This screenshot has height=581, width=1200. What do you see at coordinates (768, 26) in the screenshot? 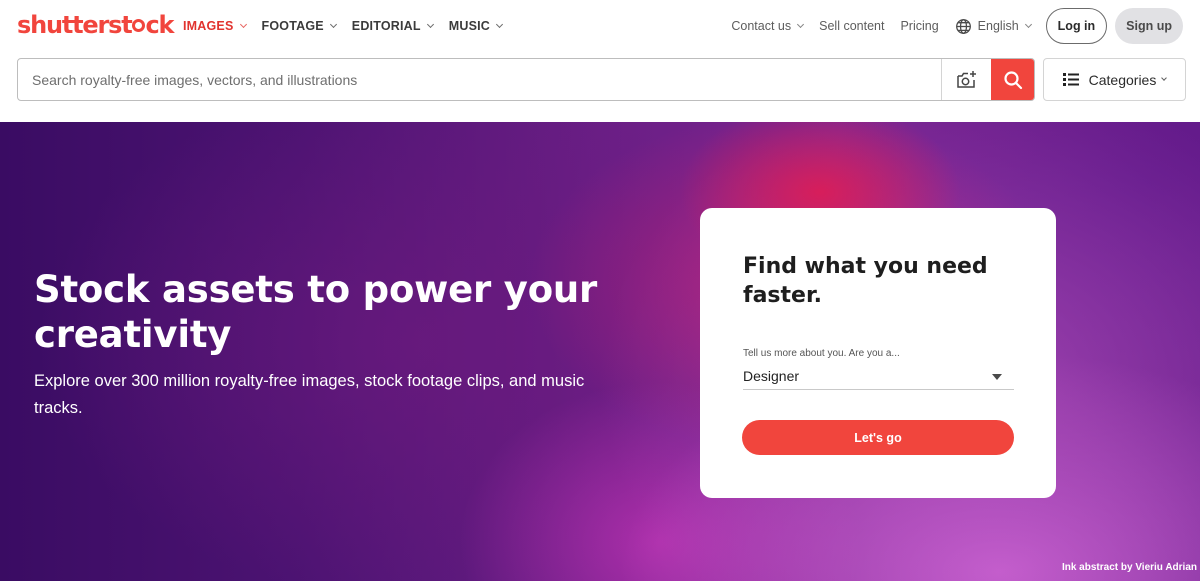
I see `contact-us-link: Contact us` at bounding box center [768, 26].